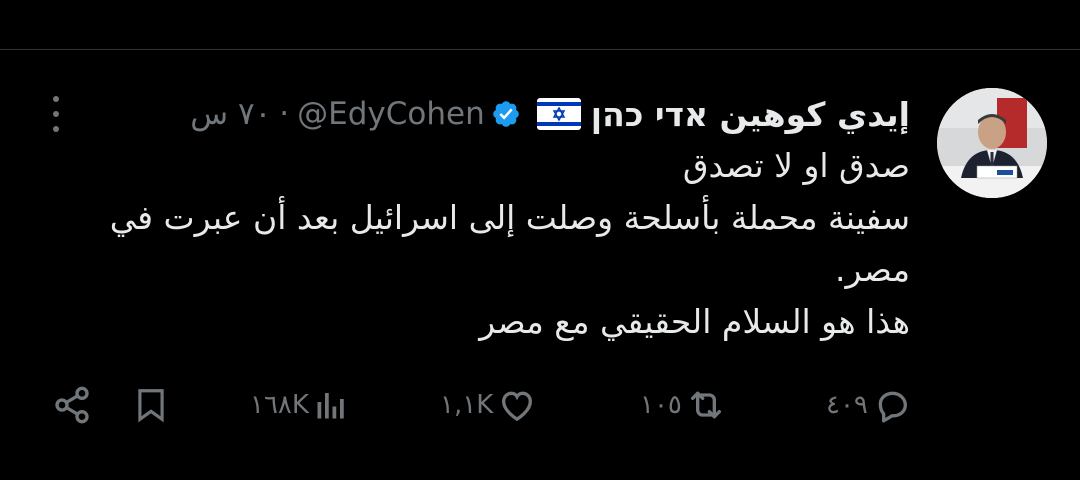 The width and height of the screenshot is (1080, 480). Describe the element at coordinates (331, 405) in the screenshot. I see `analytics-icon` at that location.